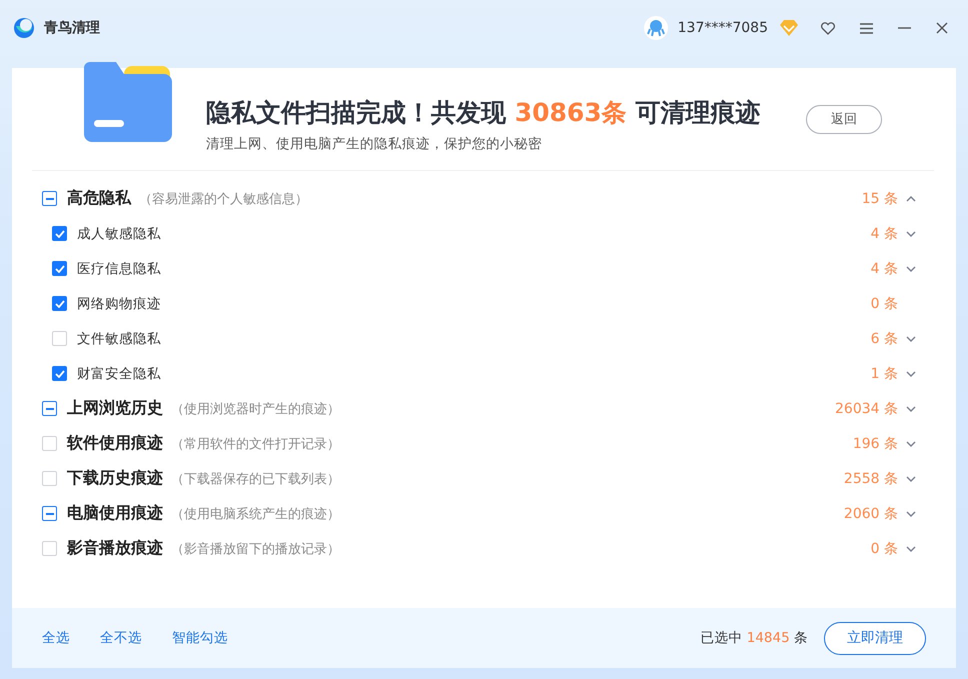  I want to click on subcategory-label: 文件敏感隐私, so click(119, 339).